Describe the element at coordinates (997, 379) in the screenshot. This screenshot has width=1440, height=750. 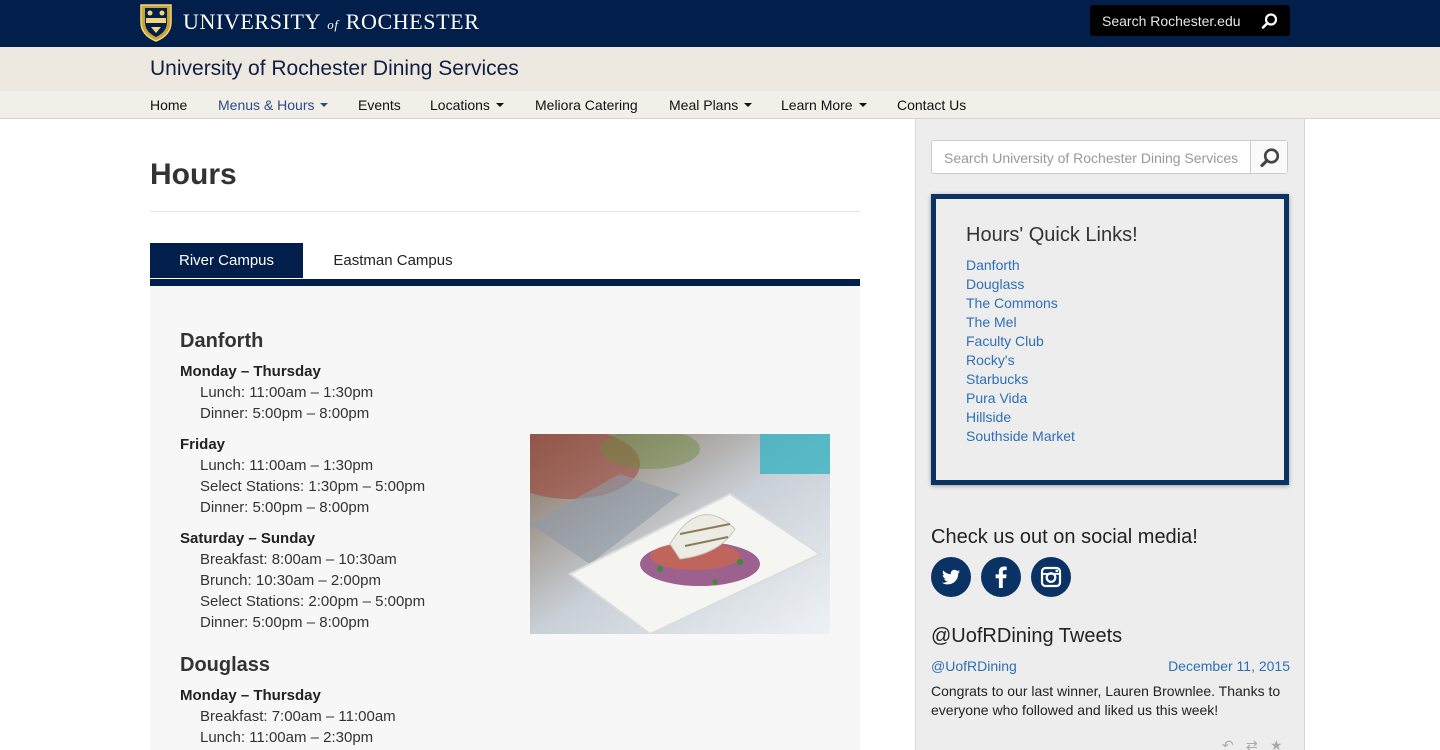
I see `quick-link-starbucks: Starbucks` at that location.